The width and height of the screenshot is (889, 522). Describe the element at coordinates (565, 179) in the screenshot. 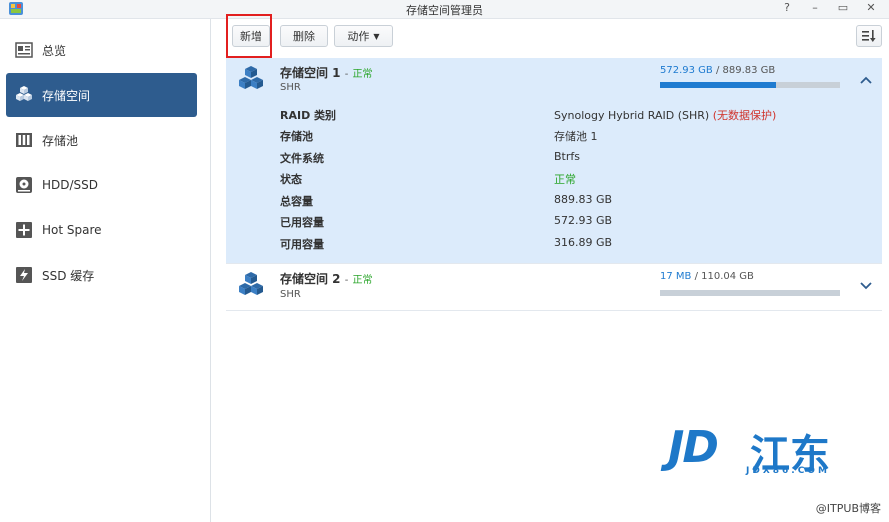

I see `detail-value: 正常` at that location.